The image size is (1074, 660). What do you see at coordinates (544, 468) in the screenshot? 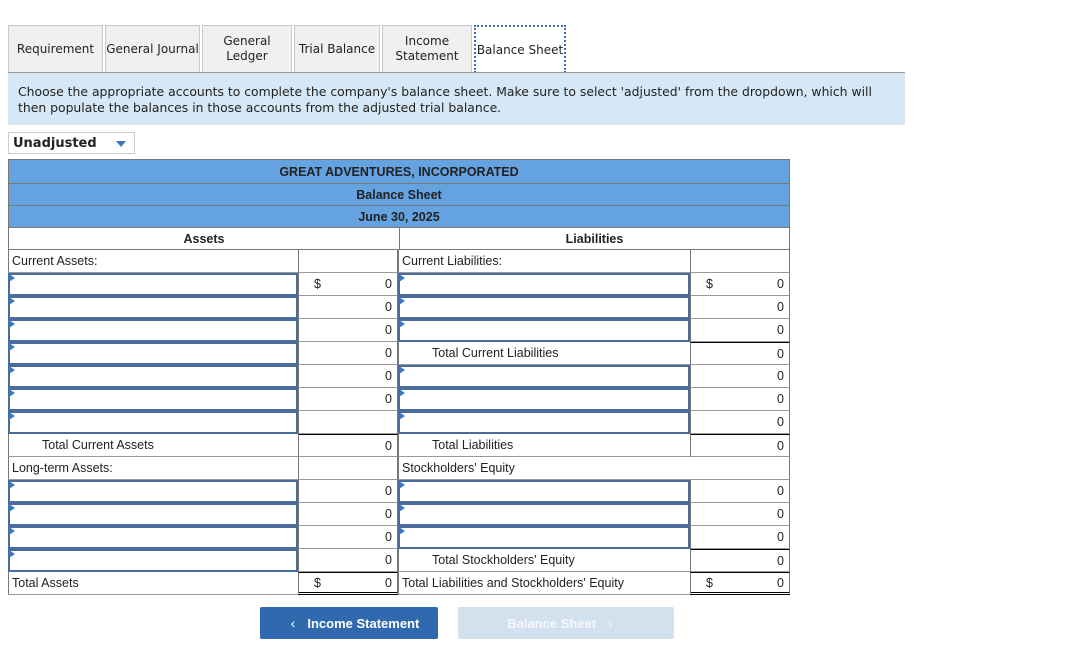
I see `section-label: Stockholders' Equity` at bounding box center [544, 468].